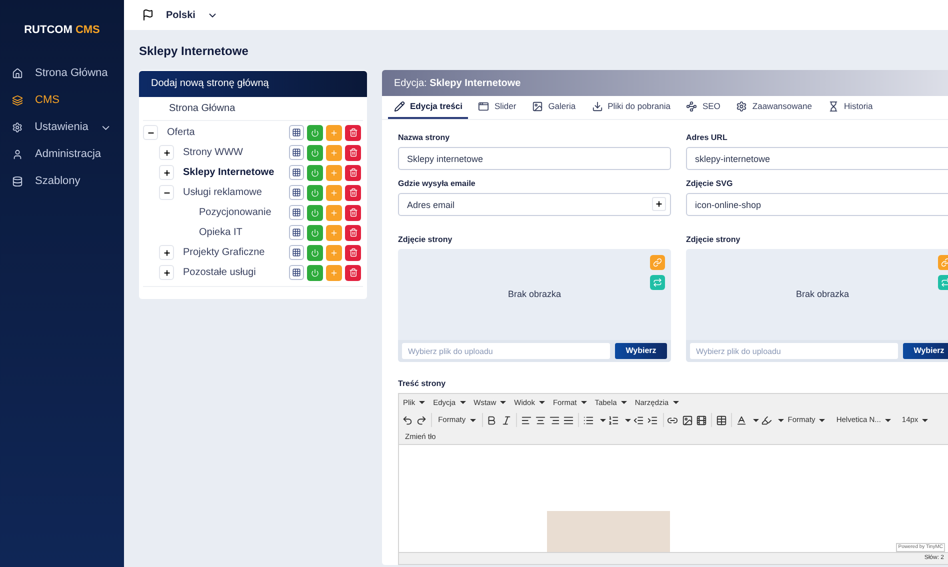 This screenshot has width=948, height=567. Describe the element at coordinates (534, 158) in the screenshot. I see `text-field: Sklepy internetowe` at that location.